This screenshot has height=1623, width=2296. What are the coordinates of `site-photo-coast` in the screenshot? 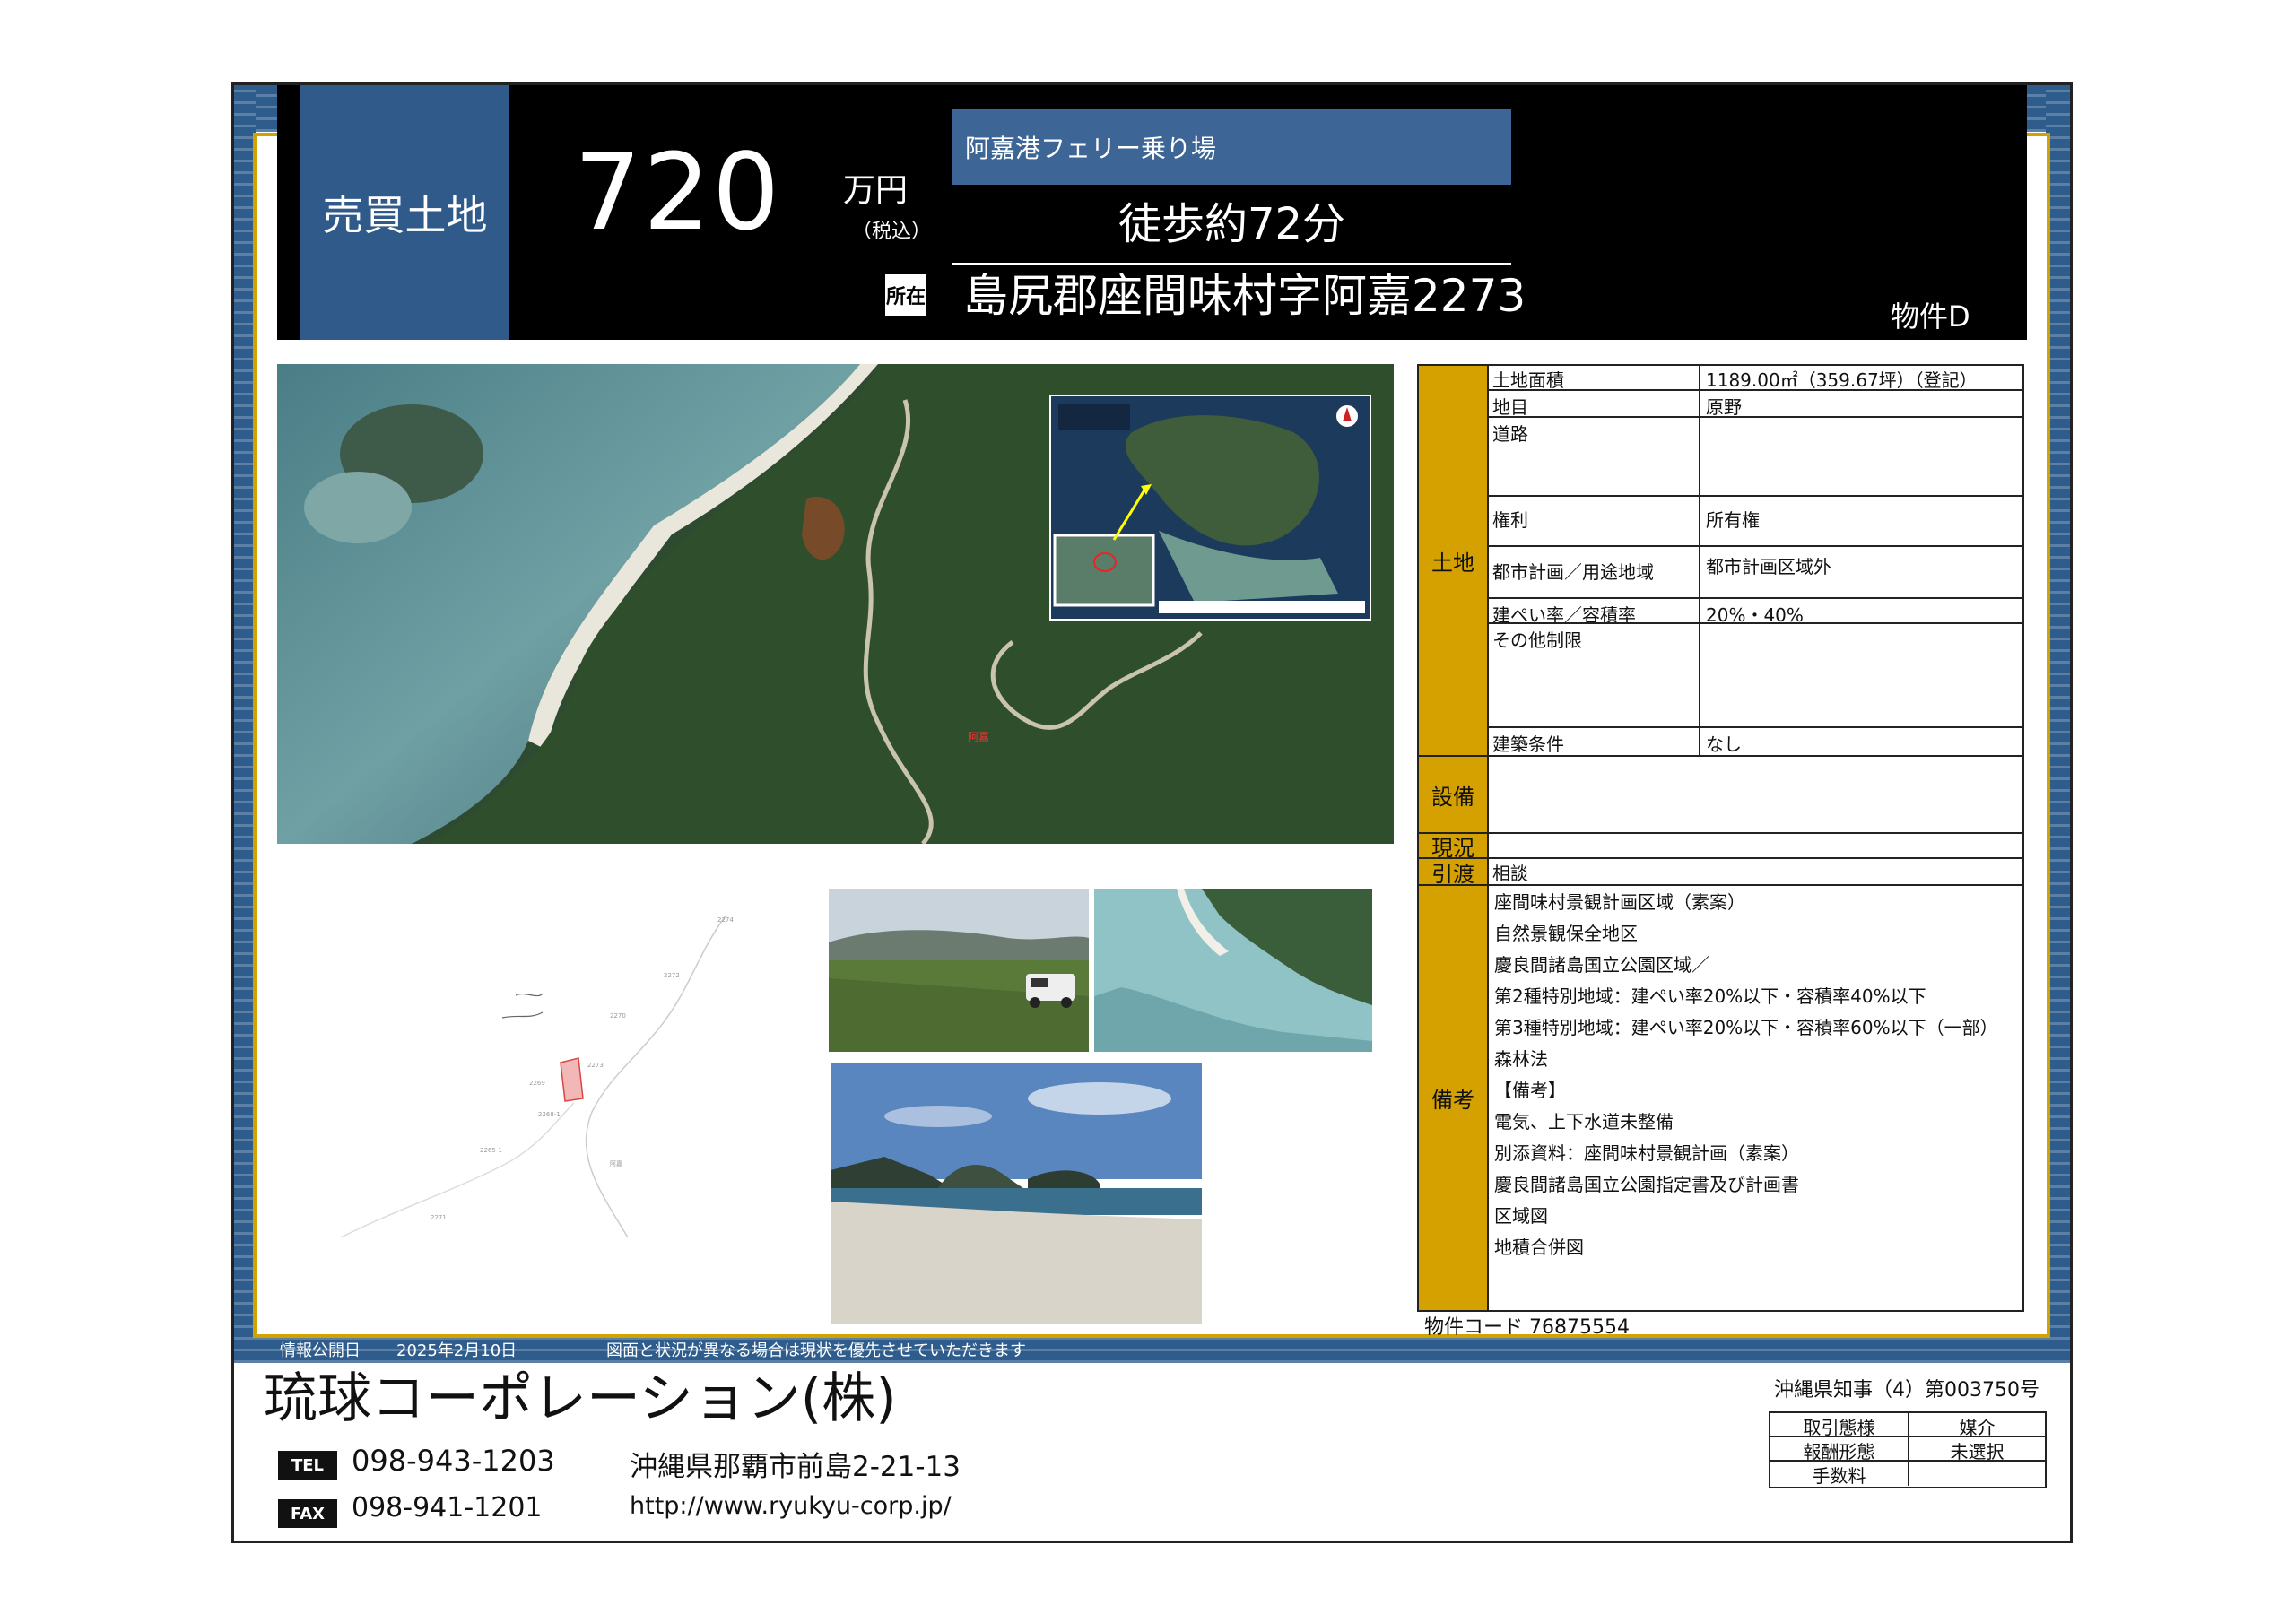 It's located at (1233, 971).